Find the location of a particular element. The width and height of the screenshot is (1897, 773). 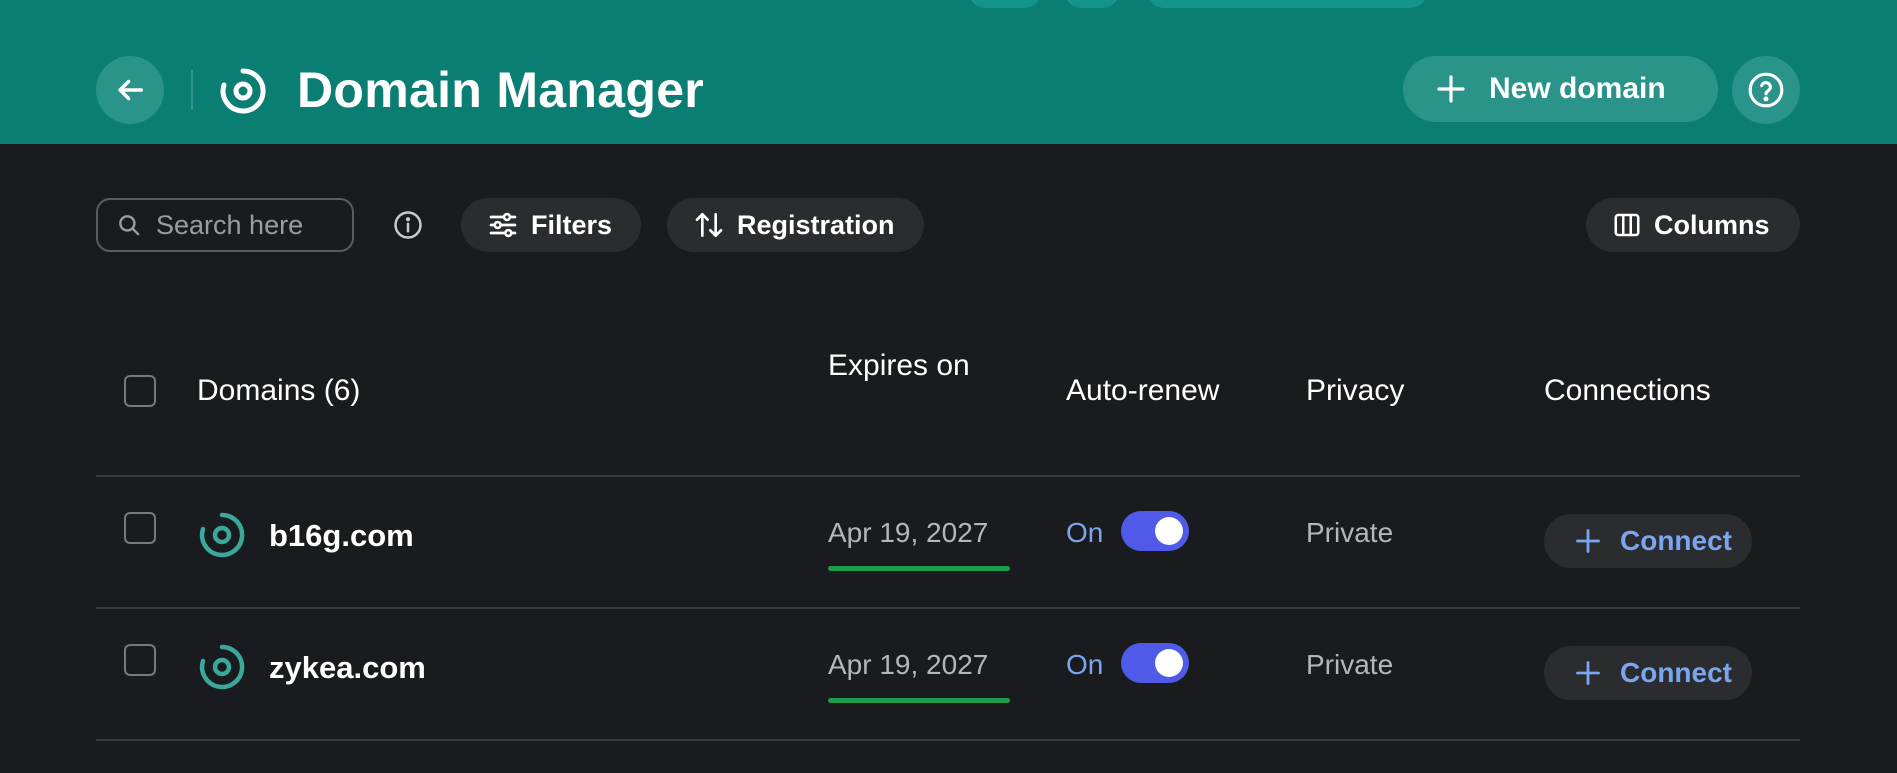

arrow-left-icon is located at coordinates (131, 90).